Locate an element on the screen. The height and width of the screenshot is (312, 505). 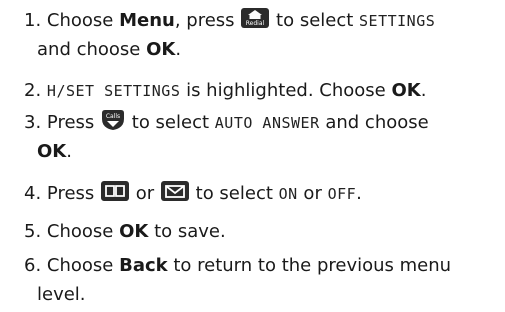
step-text: to save. is located at coordinates (187, 231).